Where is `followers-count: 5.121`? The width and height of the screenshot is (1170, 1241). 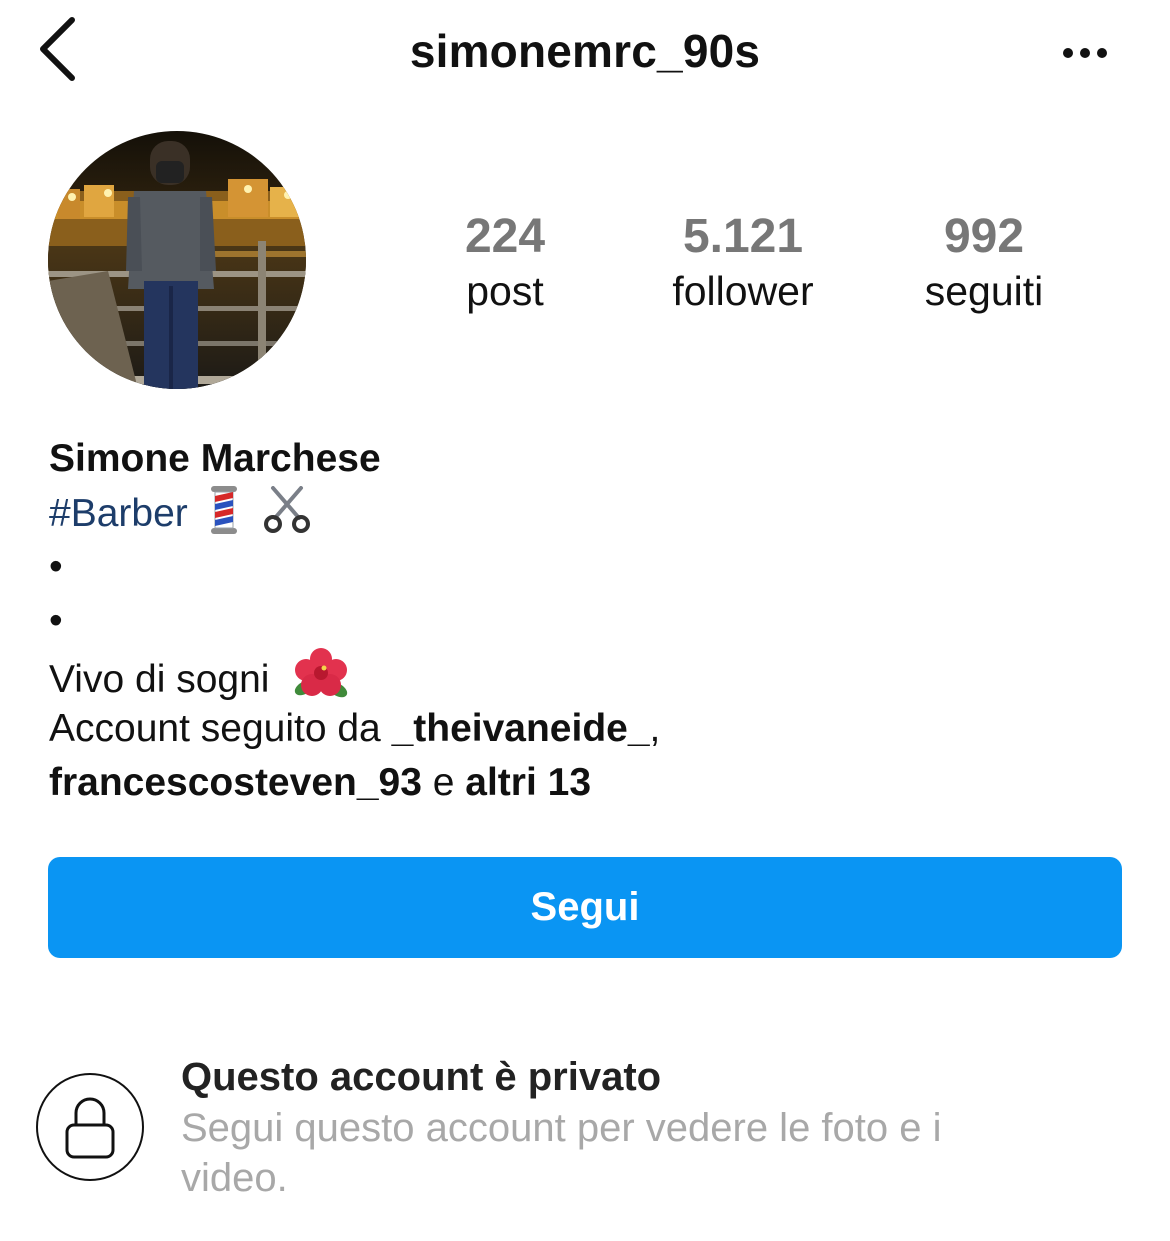 followers-count: 5.121 is located at coordinates (743, 236).